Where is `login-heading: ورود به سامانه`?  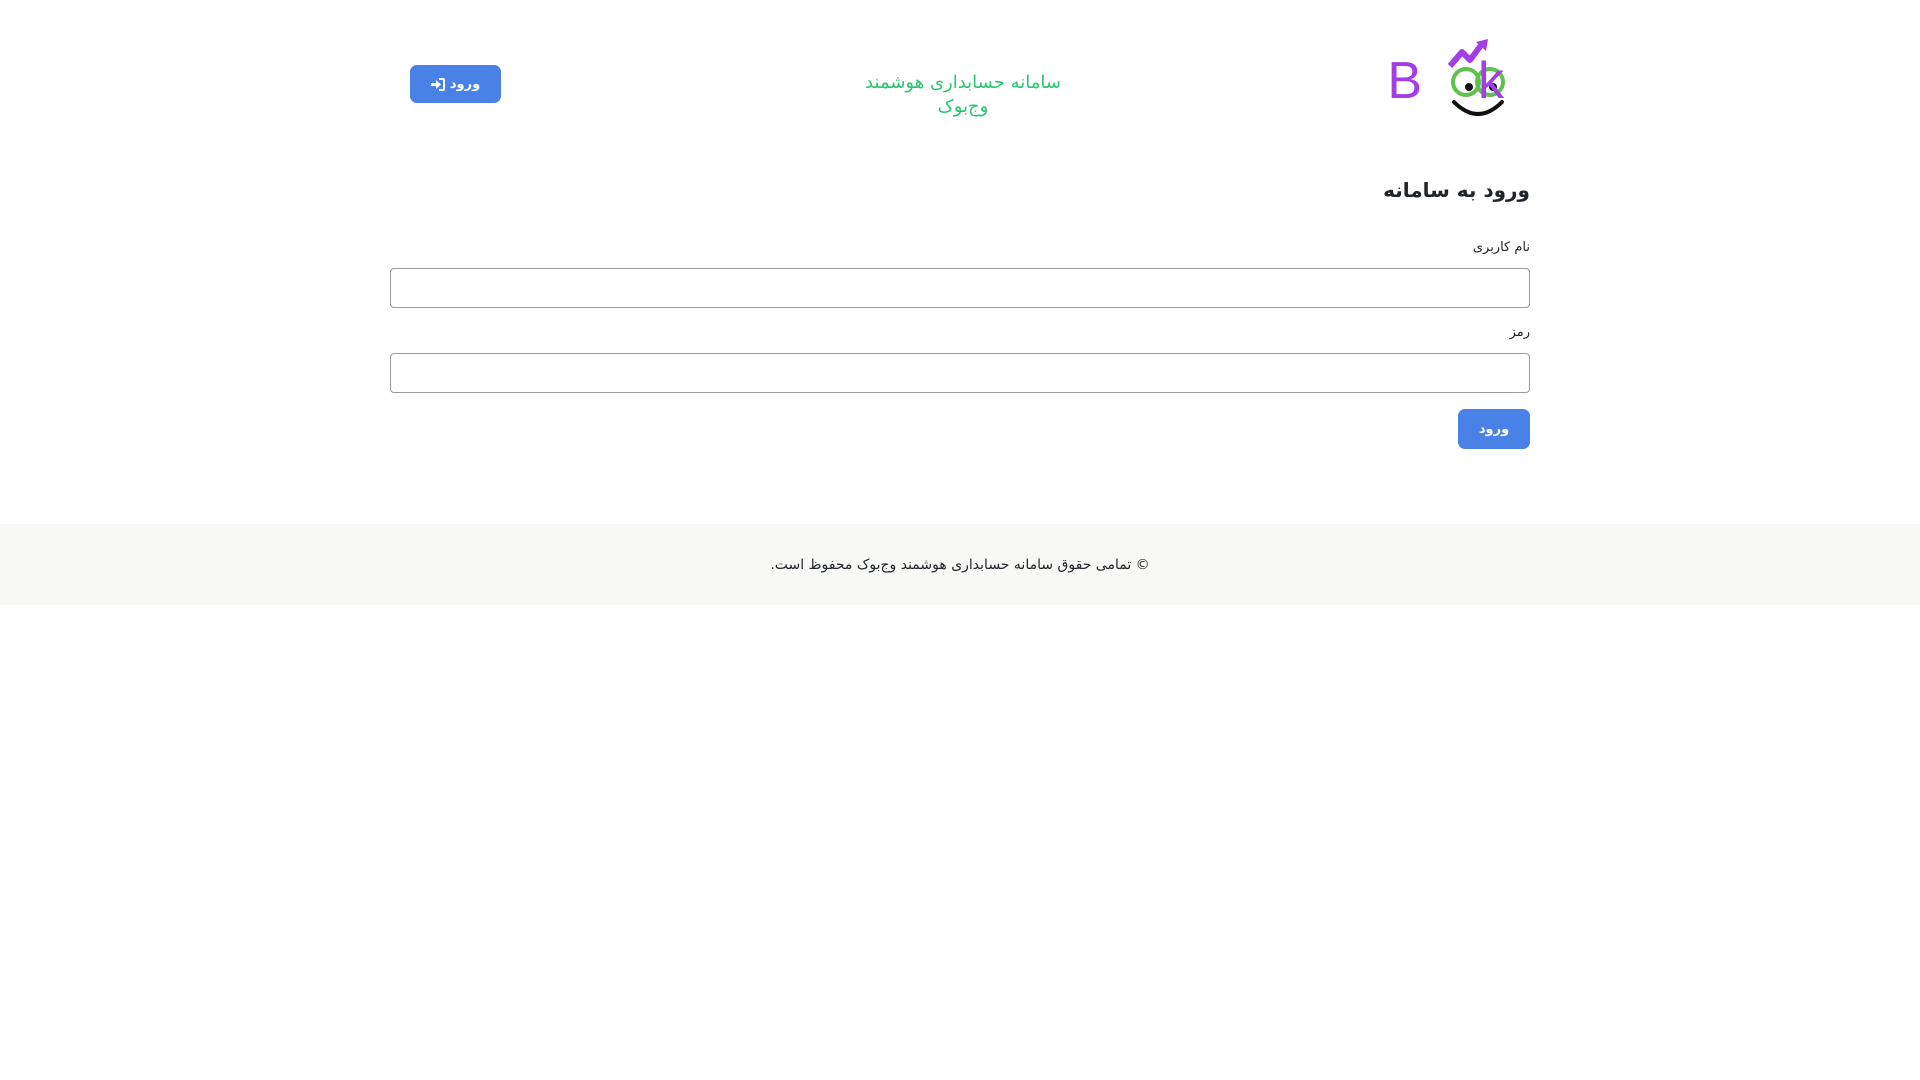
login-heading: ورود به سامانه is located at coordinates (1456, 190).